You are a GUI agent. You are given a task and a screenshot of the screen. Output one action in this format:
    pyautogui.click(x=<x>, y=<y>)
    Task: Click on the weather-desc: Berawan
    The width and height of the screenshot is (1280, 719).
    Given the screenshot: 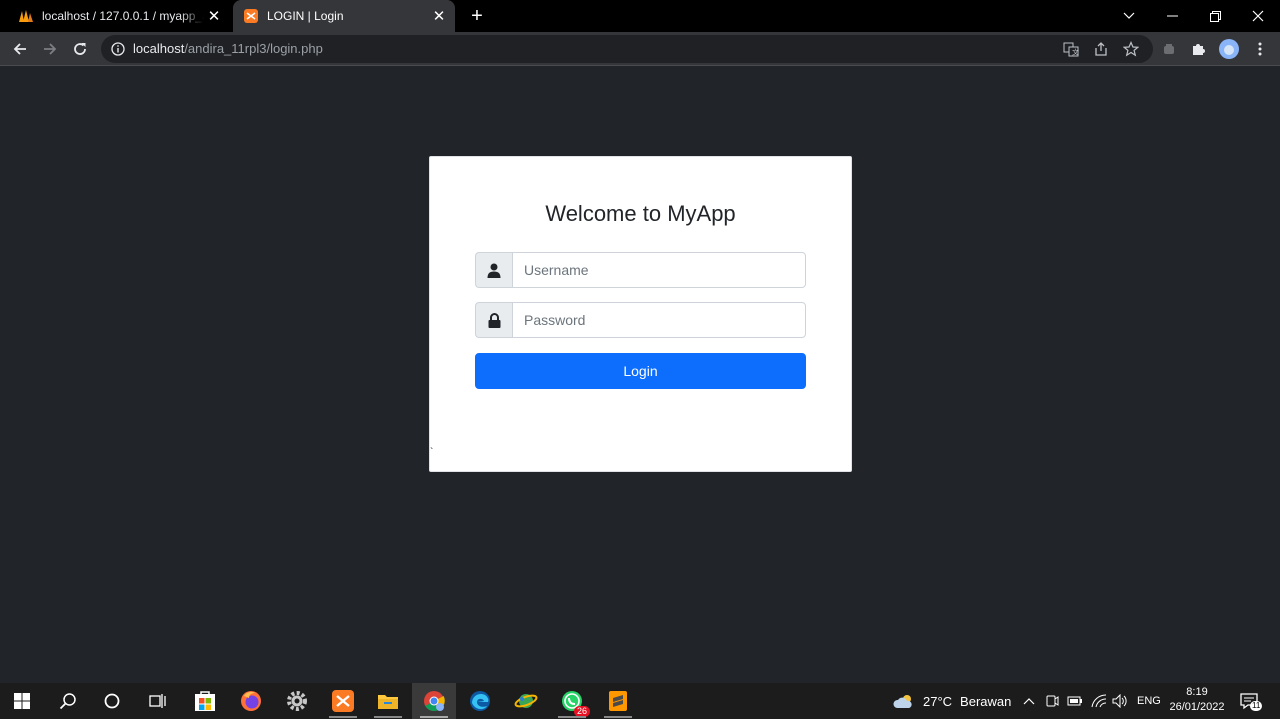 What is the action you would take?
    pyautogui.click(x=986, y=701)
    